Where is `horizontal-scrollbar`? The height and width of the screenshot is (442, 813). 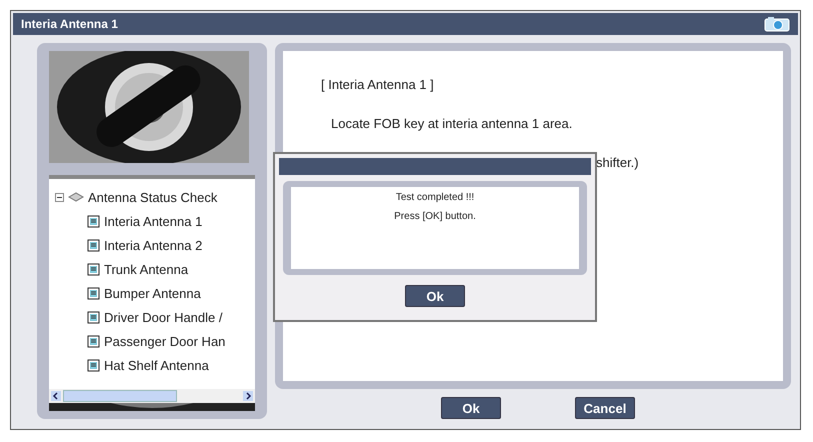
horizontal-scrollbar is located at coordinates (152, 396).